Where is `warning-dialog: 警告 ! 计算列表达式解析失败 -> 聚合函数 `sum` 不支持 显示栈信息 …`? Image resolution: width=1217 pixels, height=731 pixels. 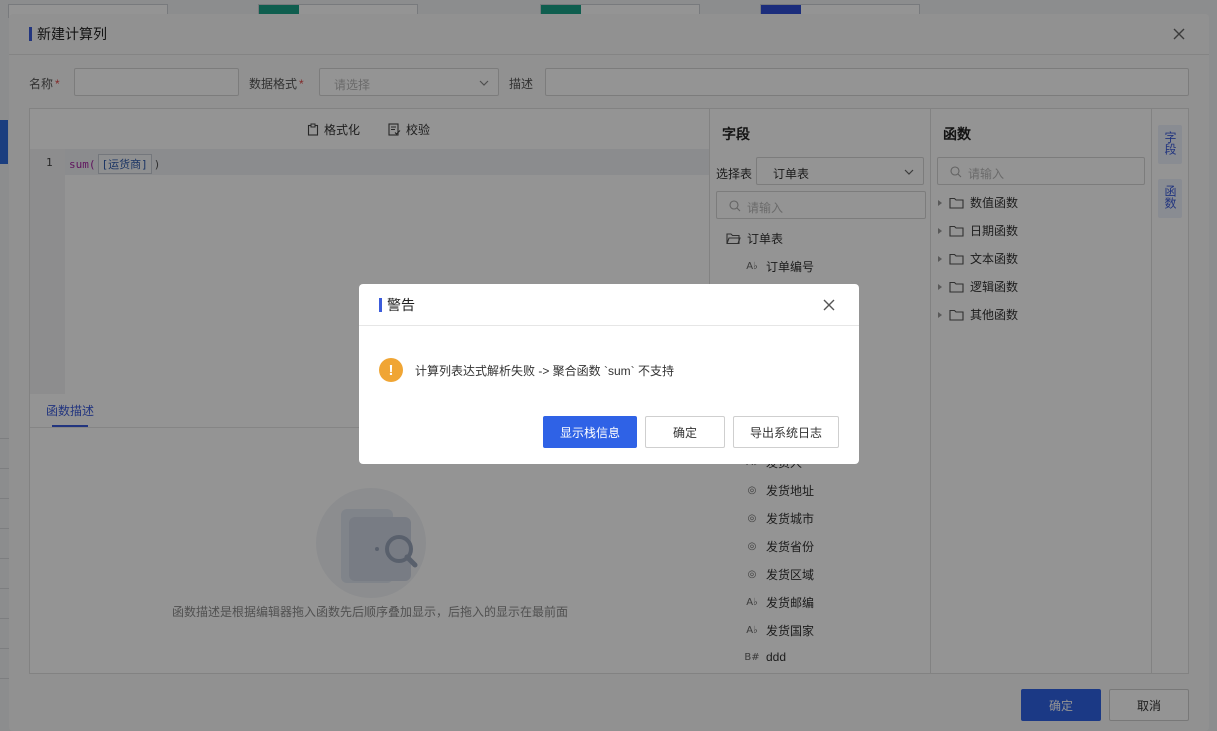 warning-dialog: 警告 ! 计算列表达式解析失败 -> 聚合函数 `sum` 不支持 显示栈信息 … is located at coordinates (609, 374).